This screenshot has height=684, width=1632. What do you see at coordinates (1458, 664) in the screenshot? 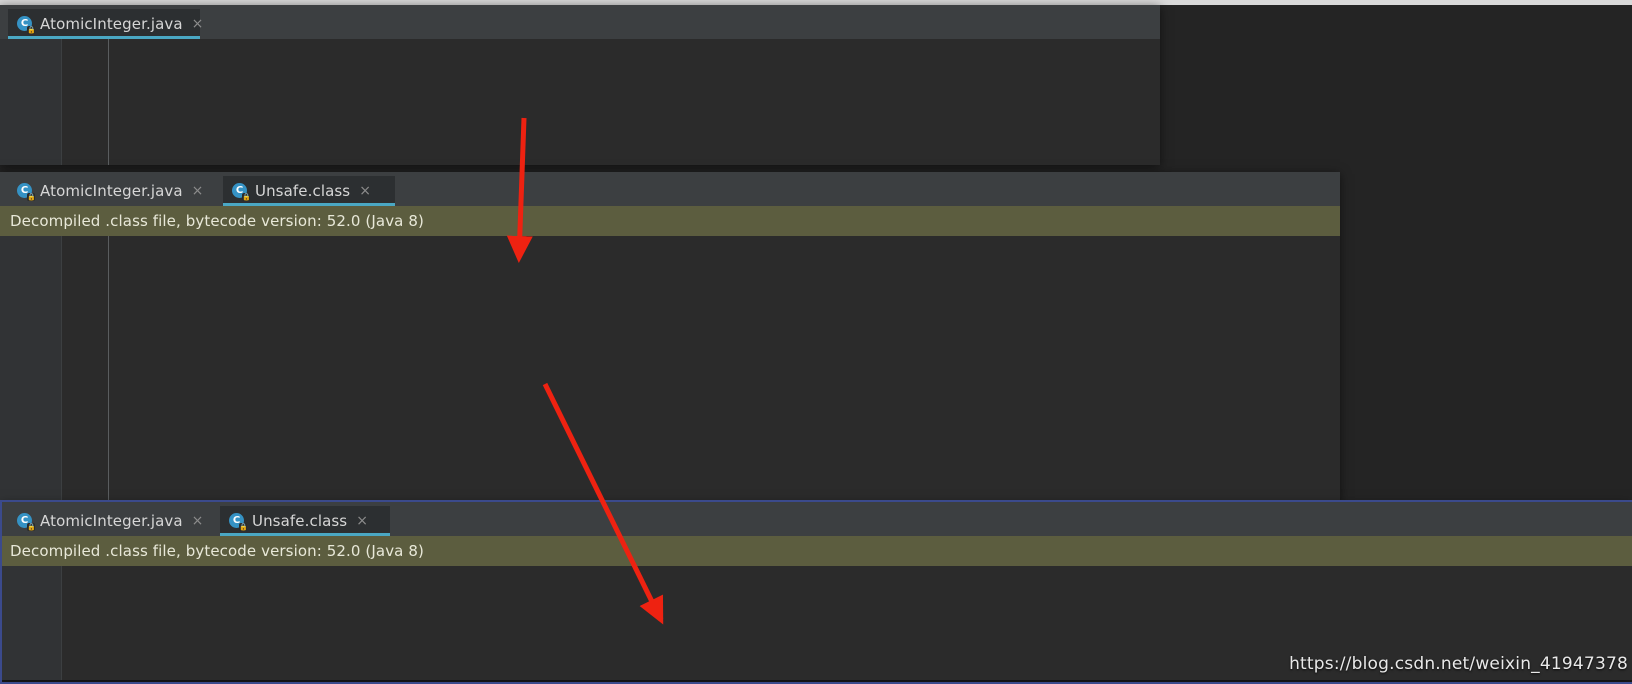
I see `watermark: https://blog.csdn.net/weixin_41947378` at bounding box center [1458, 664].